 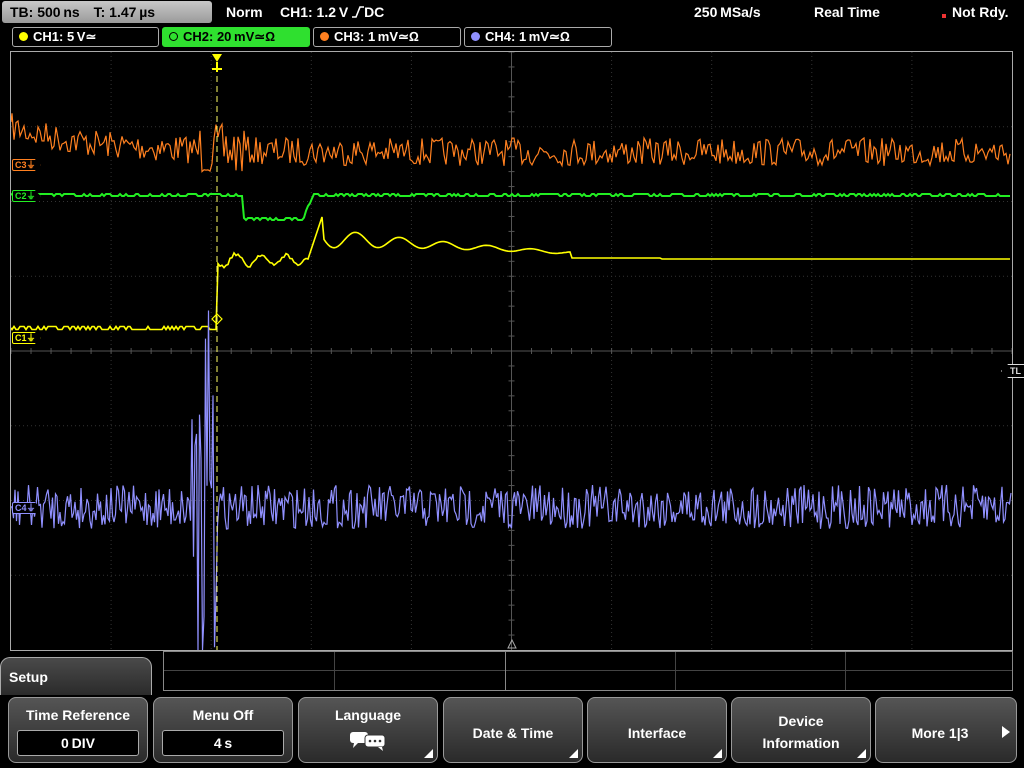 I want to click on softkey-label: Date & Time, so click(x=513, y=733).